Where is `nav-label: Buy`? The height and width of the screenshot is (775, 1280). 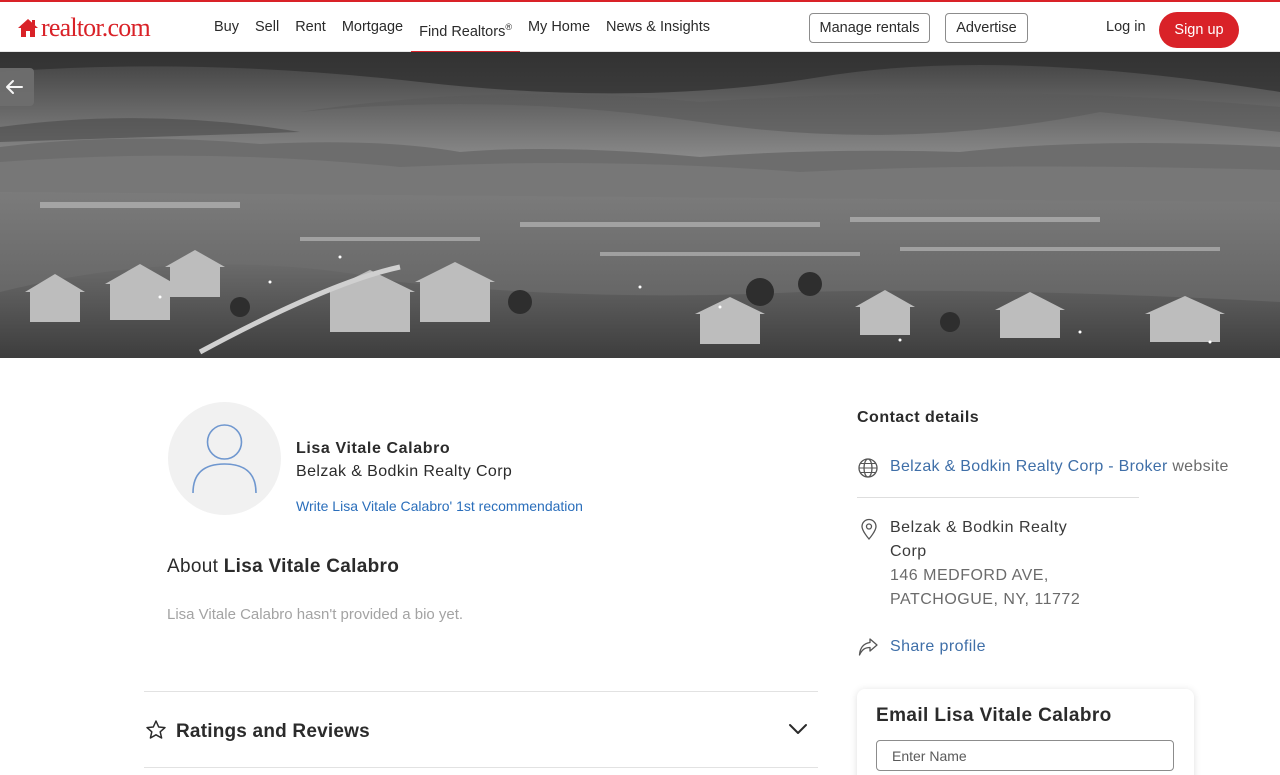
nav-label: Buy is located at coordinates (226, 27).